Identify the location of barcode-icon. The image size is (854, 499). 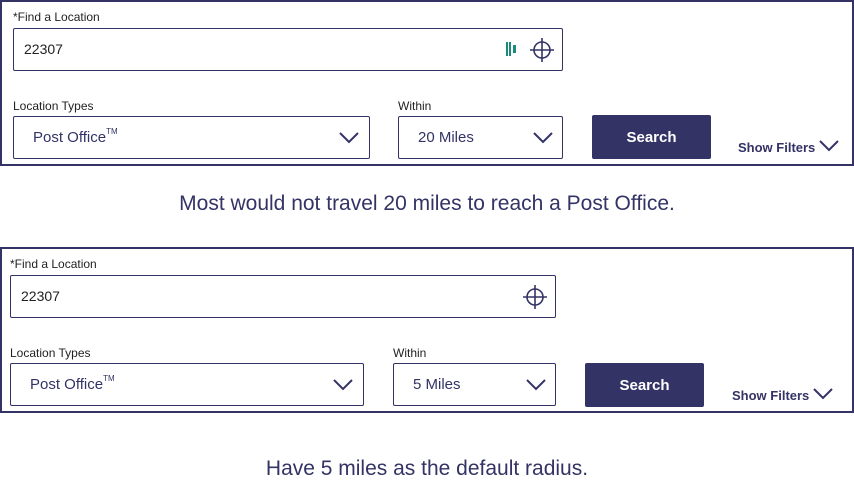
(512, 51).